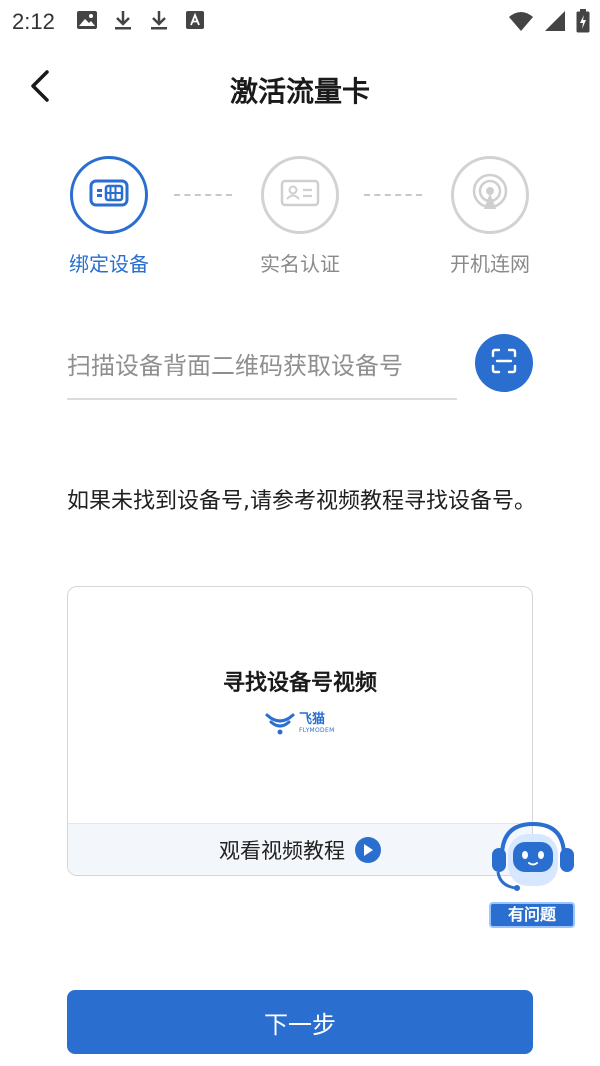 The height and width of the screenshot is (1066, 600). I want to click on help-widget: 有问题, so click(533, 873).